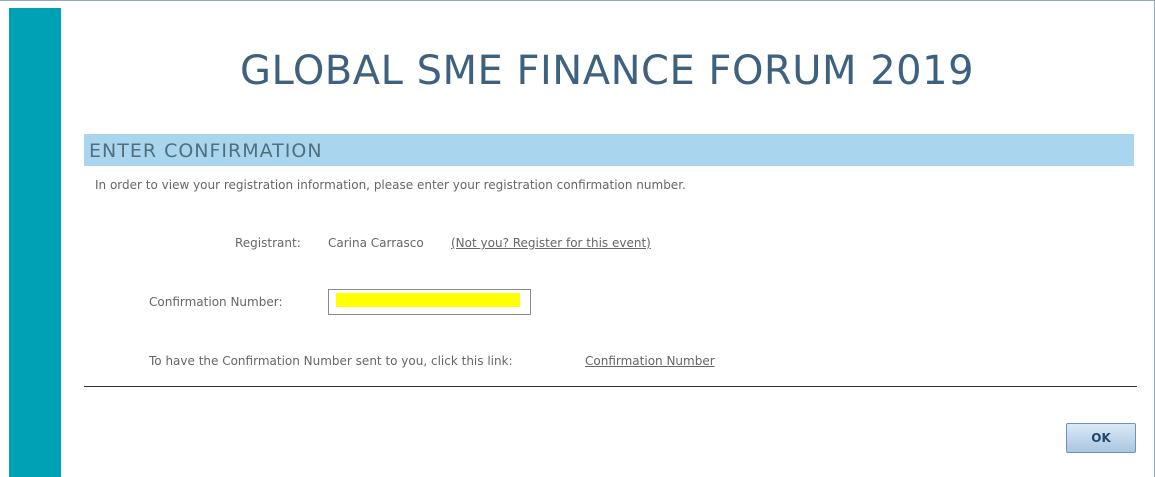  Describe the element at coordinates (376, 243) in the screenshot. I see `registrant-name: Carina Carrasco` at that location.